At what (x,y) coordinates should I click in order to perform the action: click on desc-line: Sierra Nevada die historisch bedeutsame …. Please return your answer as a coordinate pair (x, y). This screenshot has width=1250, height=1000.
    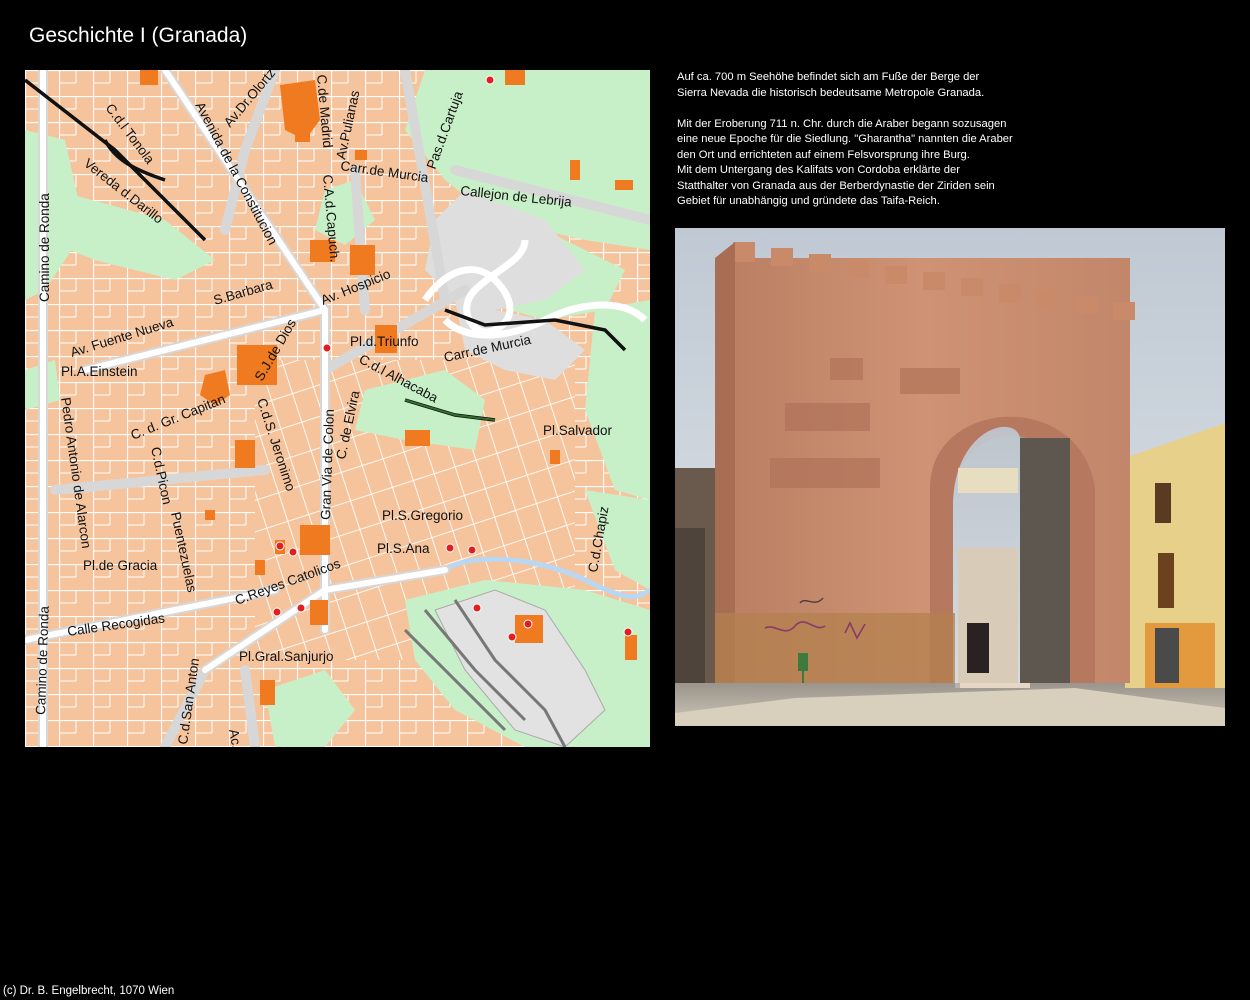
    Looking at the image, I should click on (831, 92).